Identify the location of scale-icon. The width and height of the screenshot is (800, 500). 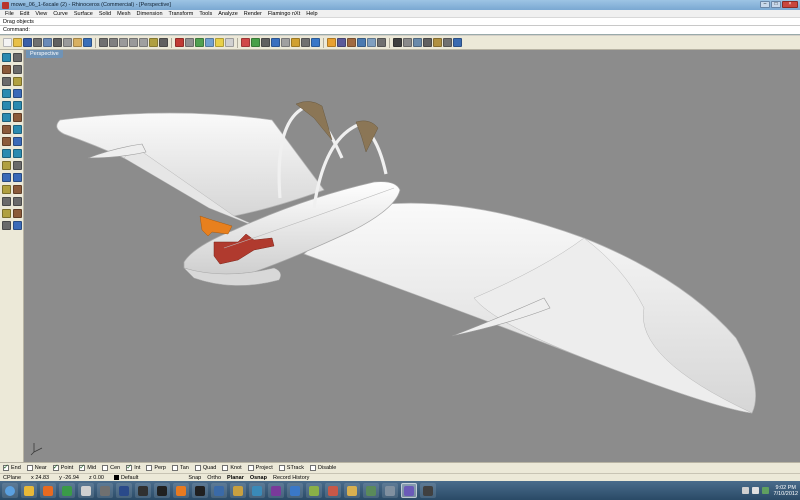
(17, 201).